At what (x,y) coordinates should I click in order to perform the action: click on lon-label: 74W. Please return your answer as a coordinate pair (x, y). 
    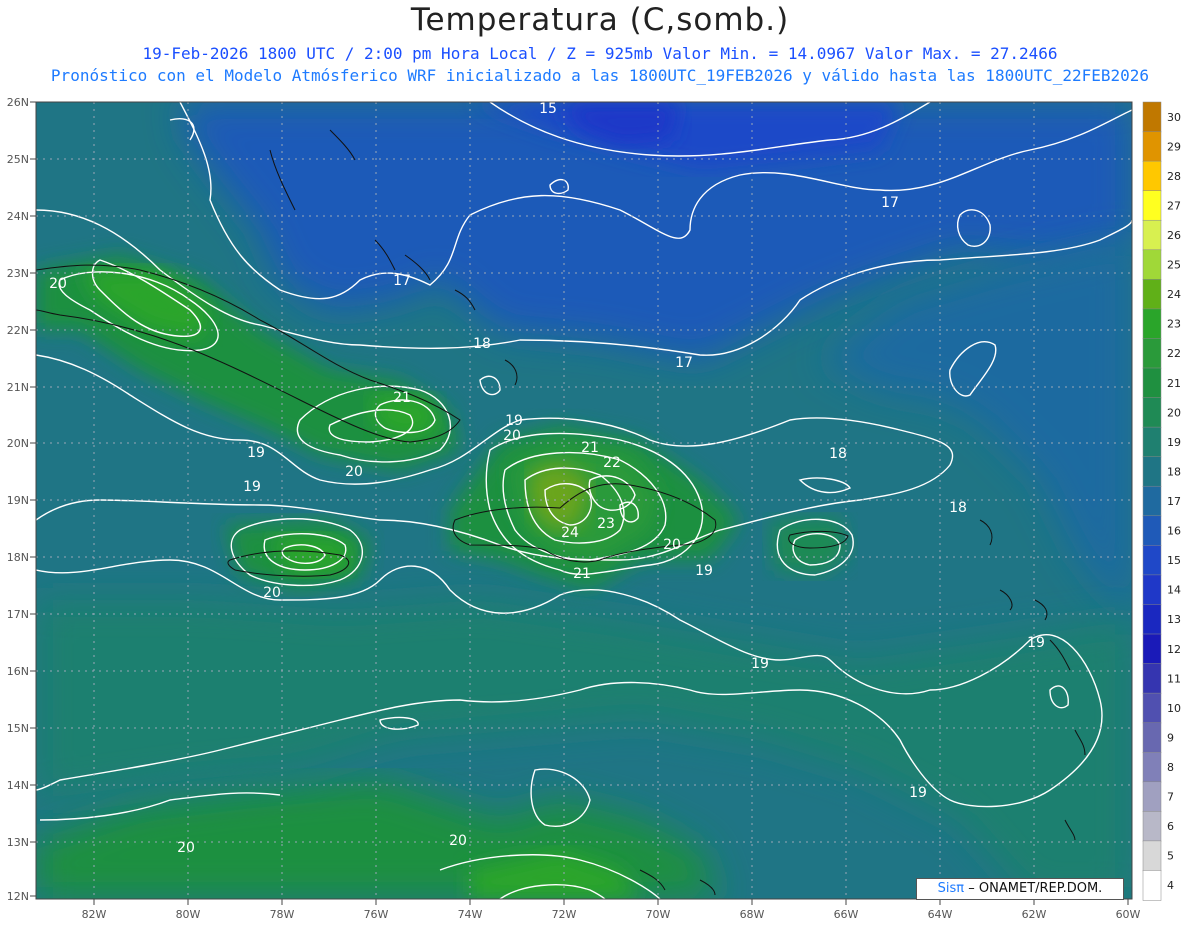
    Looking at the image, I should click on (470, 914).